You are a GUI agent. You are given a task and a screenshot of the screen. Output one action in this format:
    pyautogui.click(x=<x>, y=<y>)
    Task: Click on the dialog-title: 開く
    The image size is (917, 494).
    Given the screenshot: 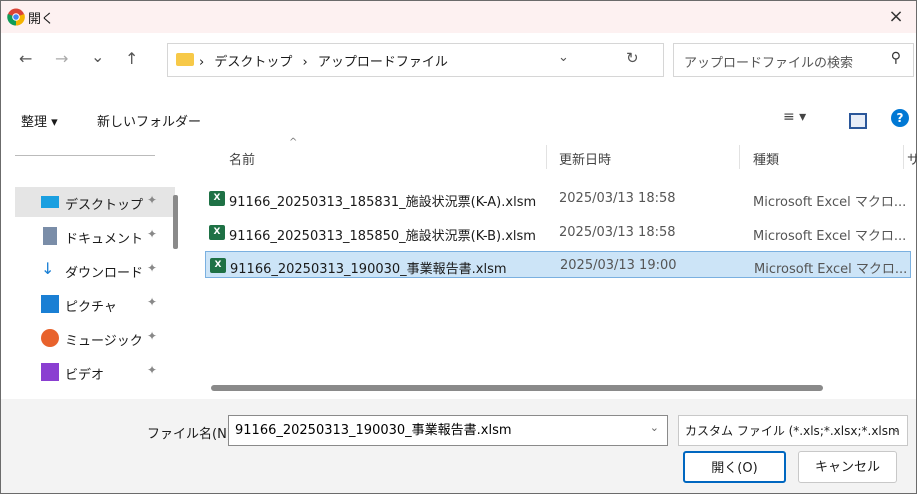 What is the action you would take?
    pyautogui.click(x=41, y=19)
    